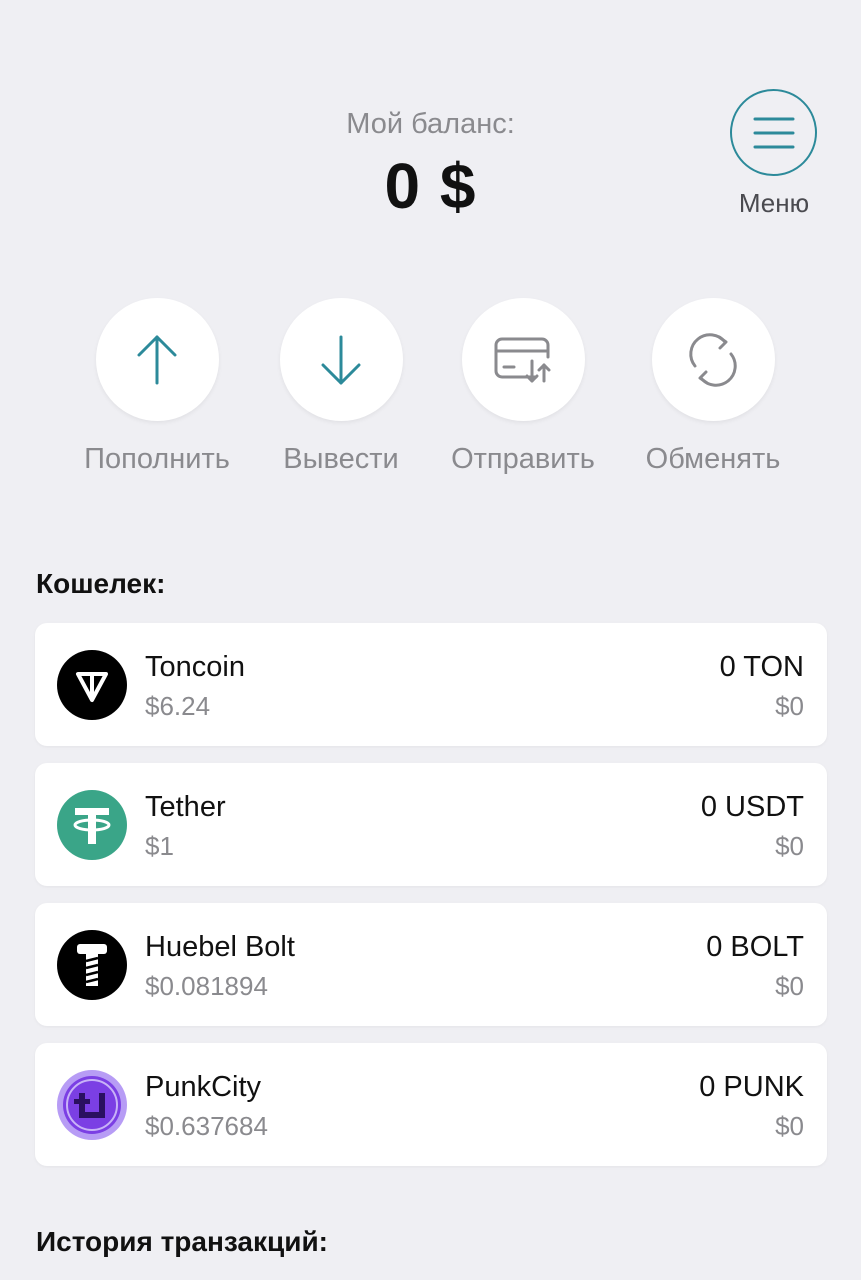 The width and height of the screenshot is (861, 1280). Describe the element at coordinates (523, 459) in the screenshot. I see `send-label: Отправить` at that location.